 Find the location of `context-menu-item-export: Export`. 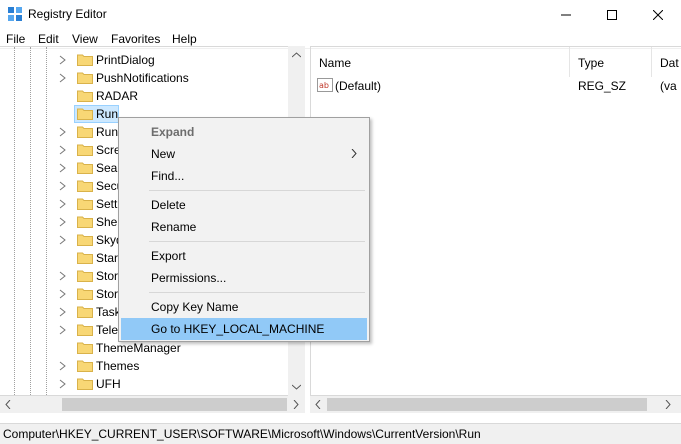

context-menu-item-export: Export is located at coordinates (244, 256).